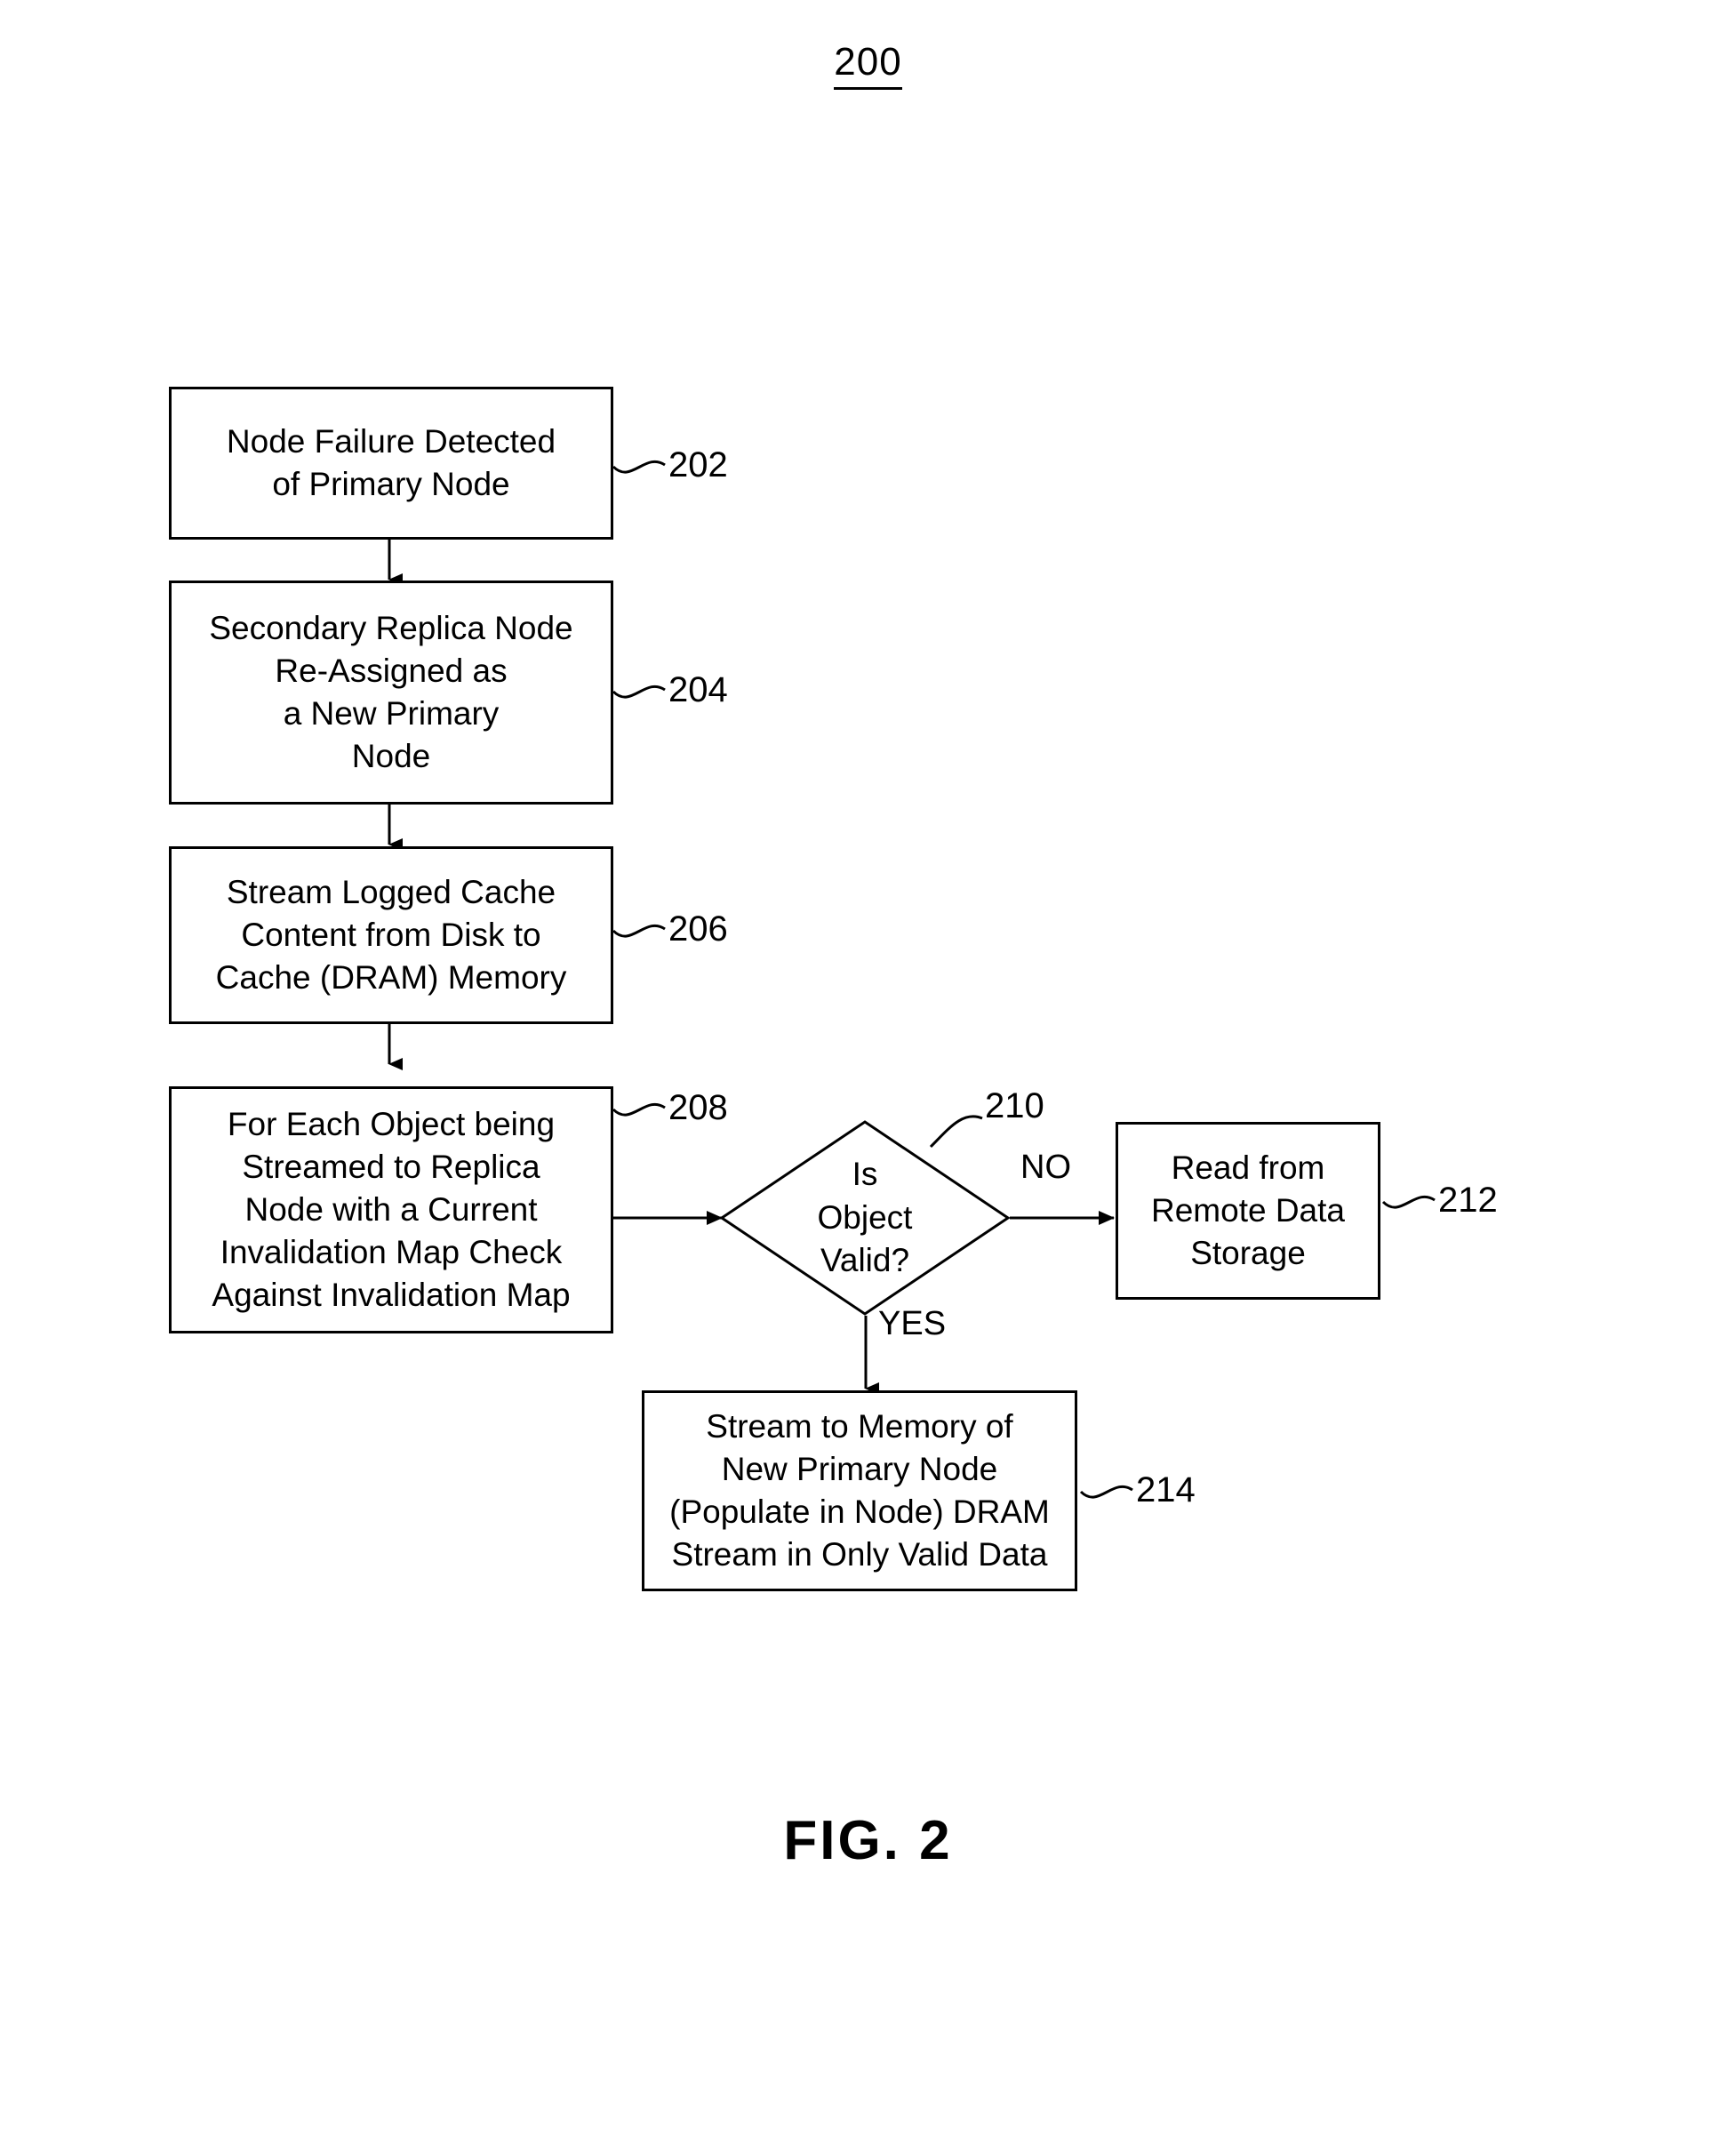 The width and height of the screenshot is (1736, 2146). Describe the element at coordinates (1468, 1200) in the screenshot. I see `reference-numeral-212: 212` at that location.